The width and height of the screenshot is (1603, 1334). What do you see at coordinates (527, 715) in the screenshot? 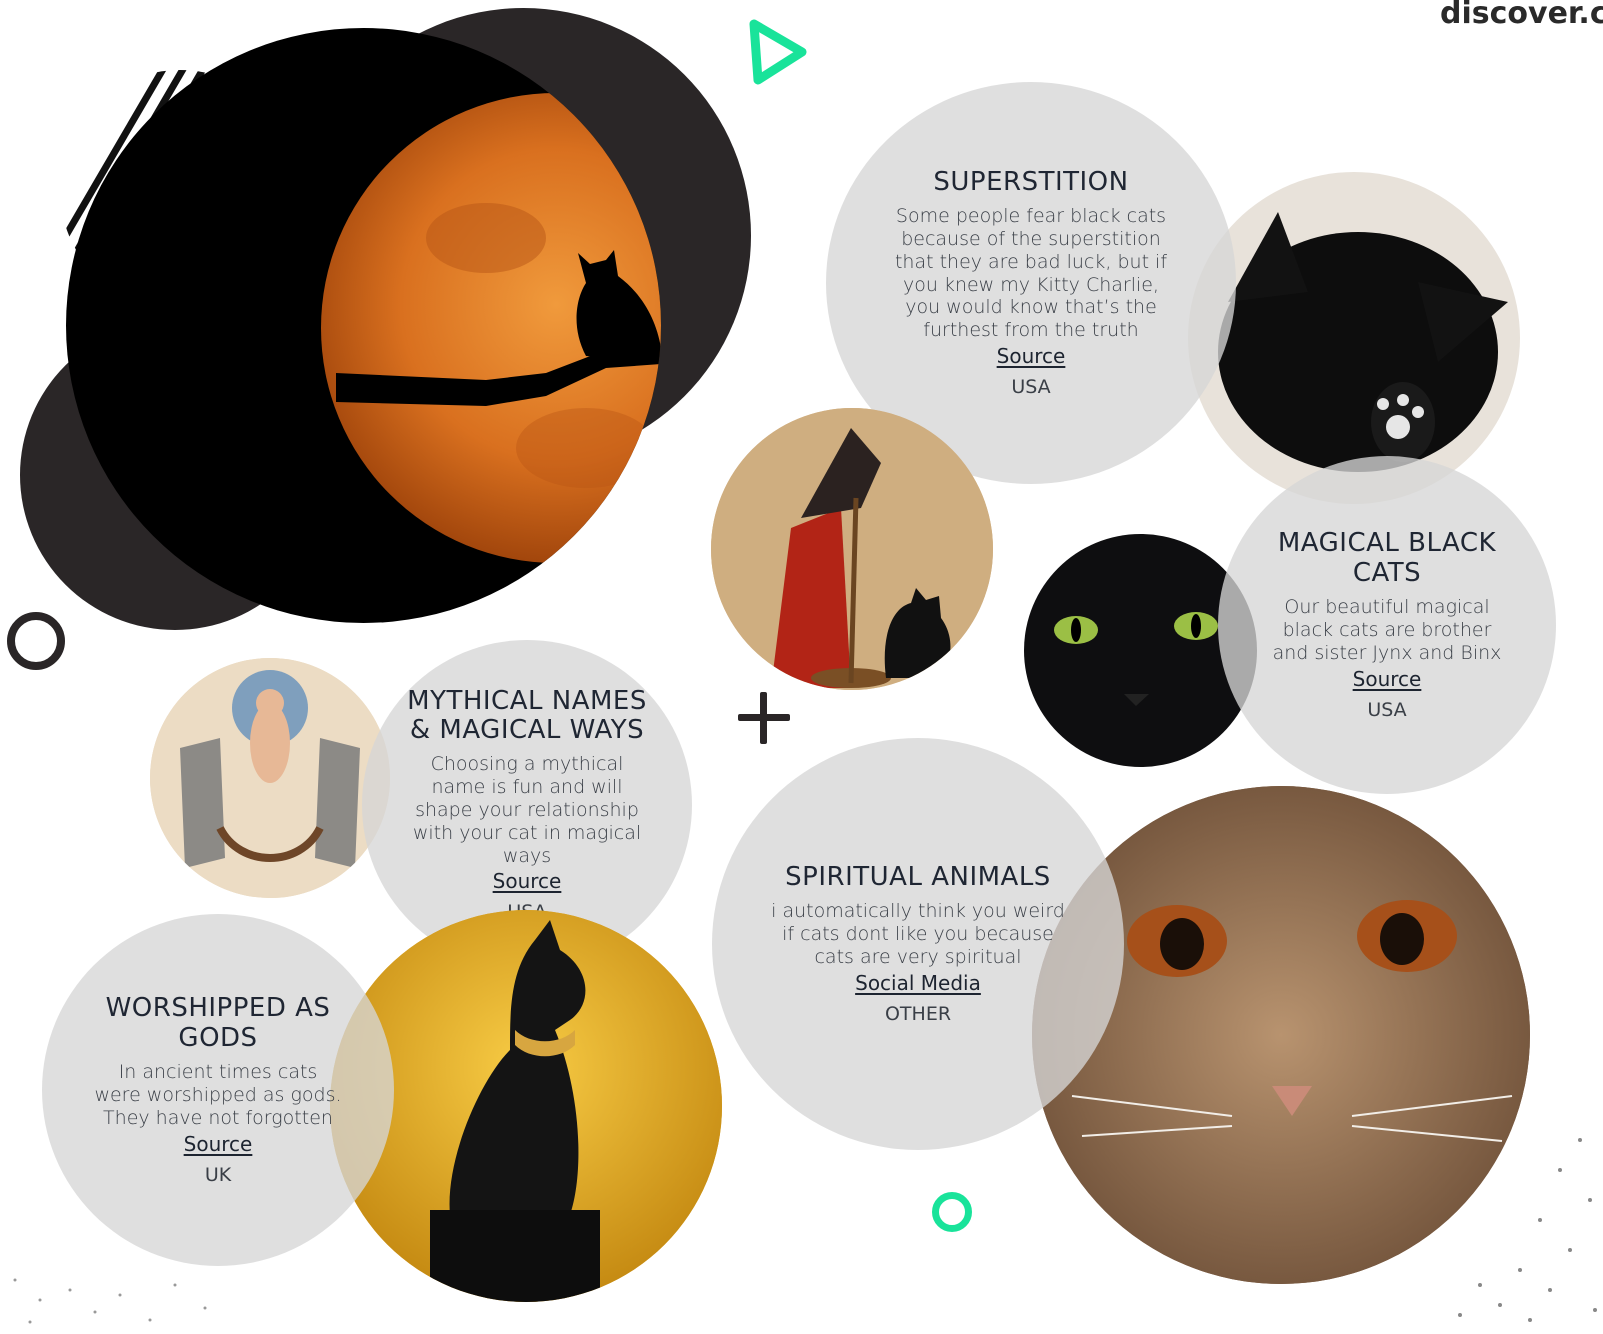
I see `card-title: MYTHICAL NAMES & MAGICAL WAYS` at bounding box center [527, 715].